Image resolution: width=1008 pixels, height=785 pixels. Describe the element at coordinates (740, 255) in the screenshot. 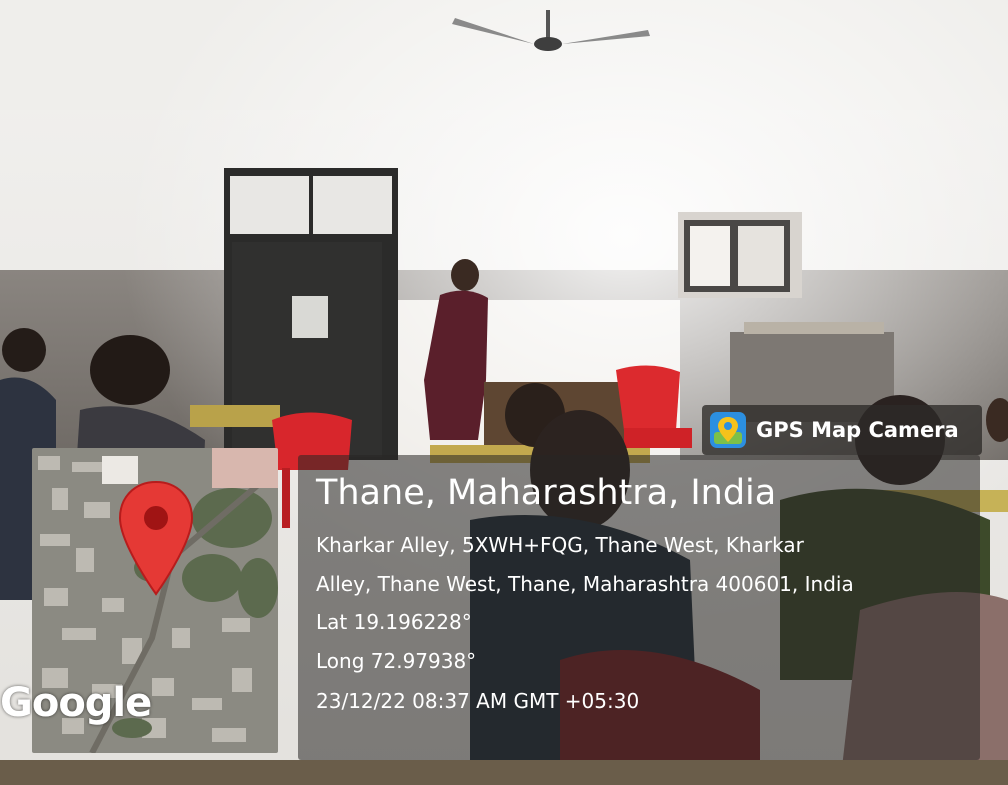

I see `window` at that location.